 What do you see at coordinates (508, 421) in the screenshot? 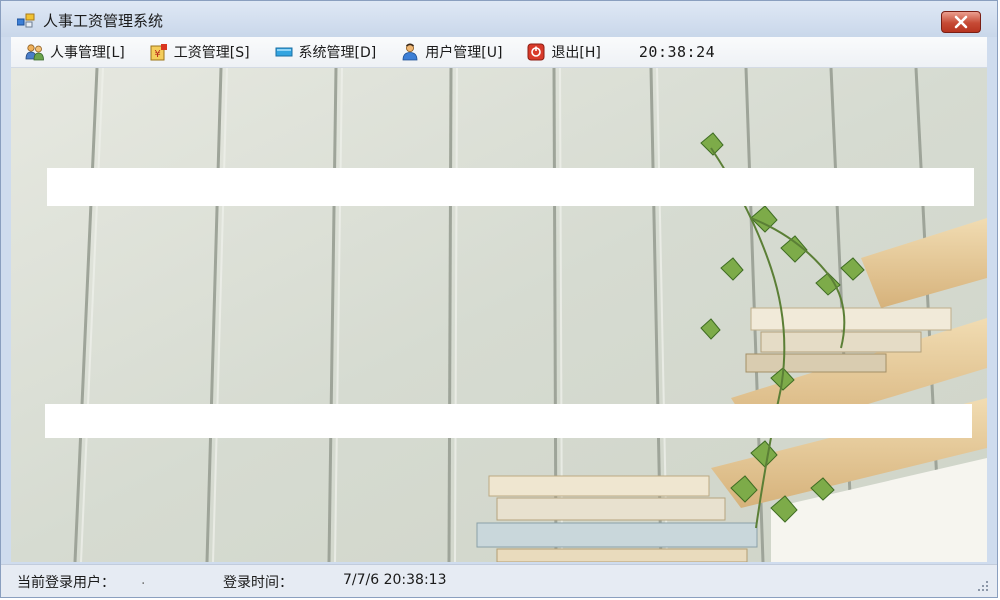
I see `bottom-white-band` at bounding box center [508, 421].